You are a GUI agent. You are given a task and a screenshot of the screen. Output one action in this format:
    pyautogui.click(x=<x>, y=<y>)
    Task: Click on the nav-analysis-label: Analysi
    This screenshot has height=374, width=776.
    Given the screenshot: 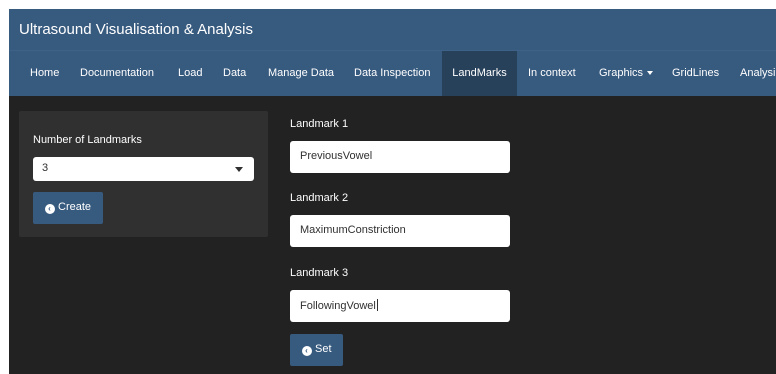 What is the action you would take?
    pyautogui.click(x=758, y=73)
    